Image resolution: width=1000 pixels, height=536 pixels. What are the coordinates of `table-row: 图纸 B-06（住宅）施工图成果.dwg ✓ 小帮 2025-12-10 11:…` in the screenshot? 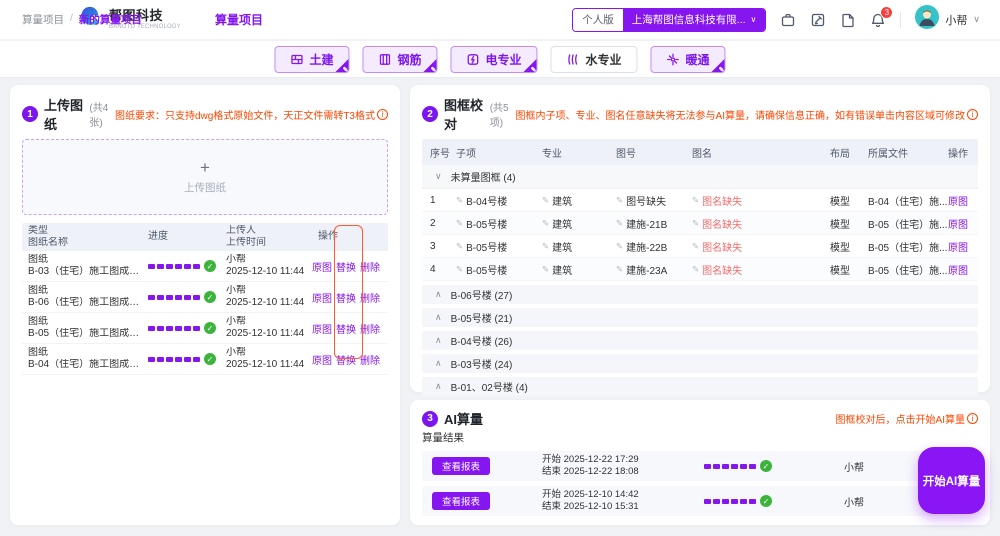 It's located at (205, 297).